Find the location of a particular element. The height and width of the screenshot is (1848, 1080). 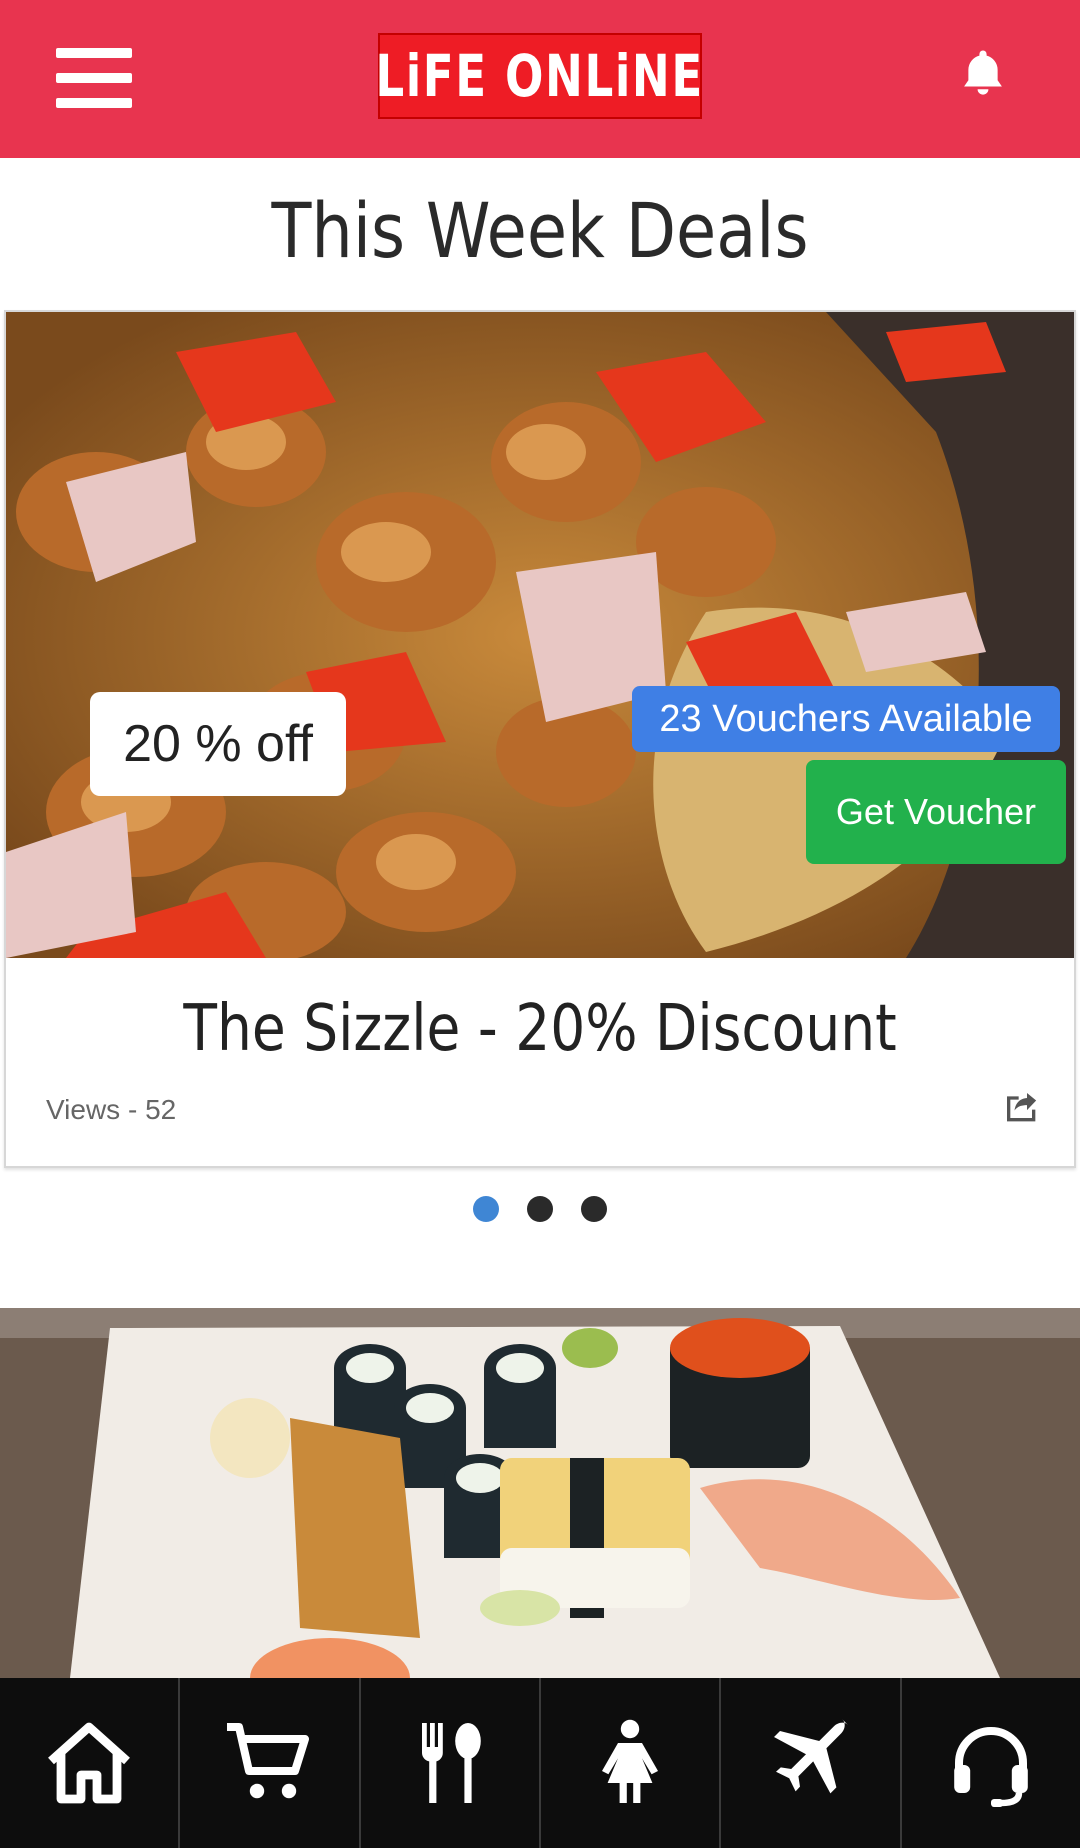

nav-travel is located at coordinates (811, 1763).